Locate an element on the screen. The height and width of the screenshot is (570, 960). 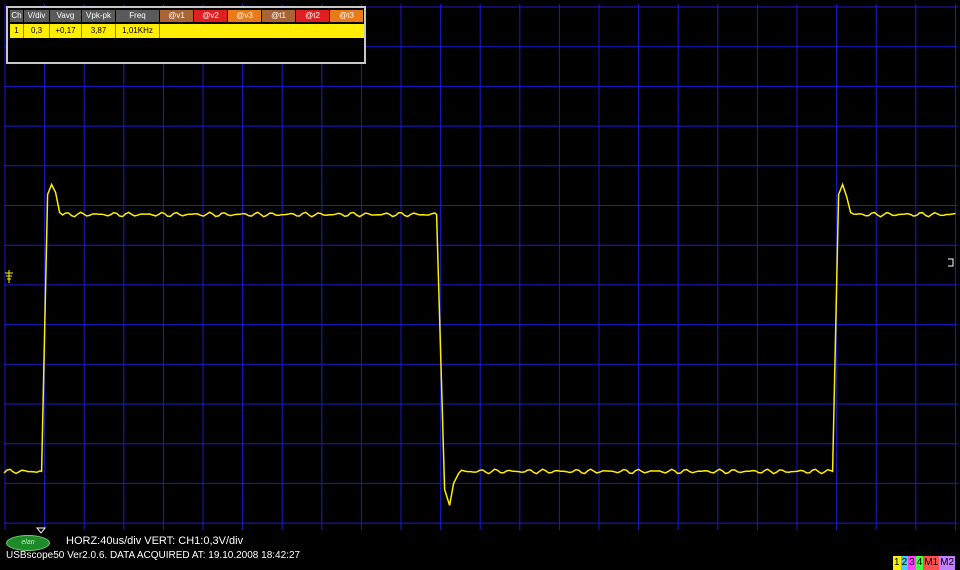
cell-cursor-readouts is located at coordinates (262, 31).